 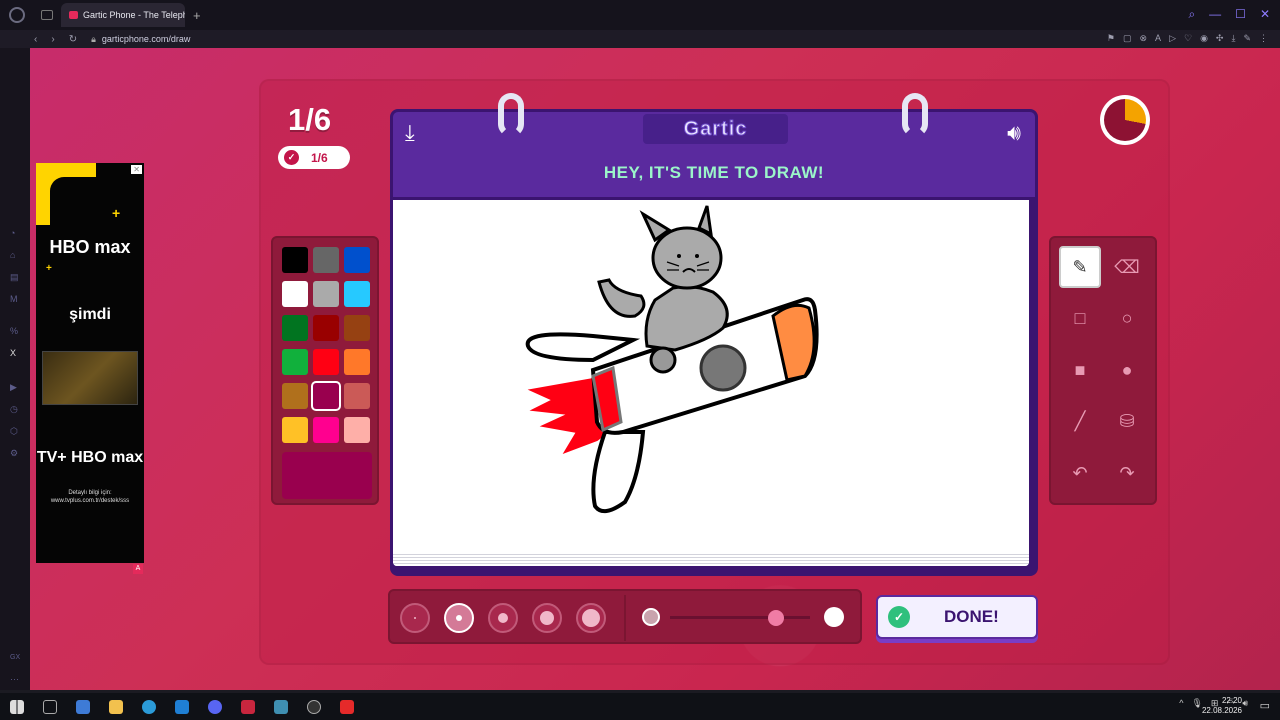 What do you see at coordinates (1158, 38) in the screenshot?
I see `translate-icon: A` at bounding box center [1158, 38].